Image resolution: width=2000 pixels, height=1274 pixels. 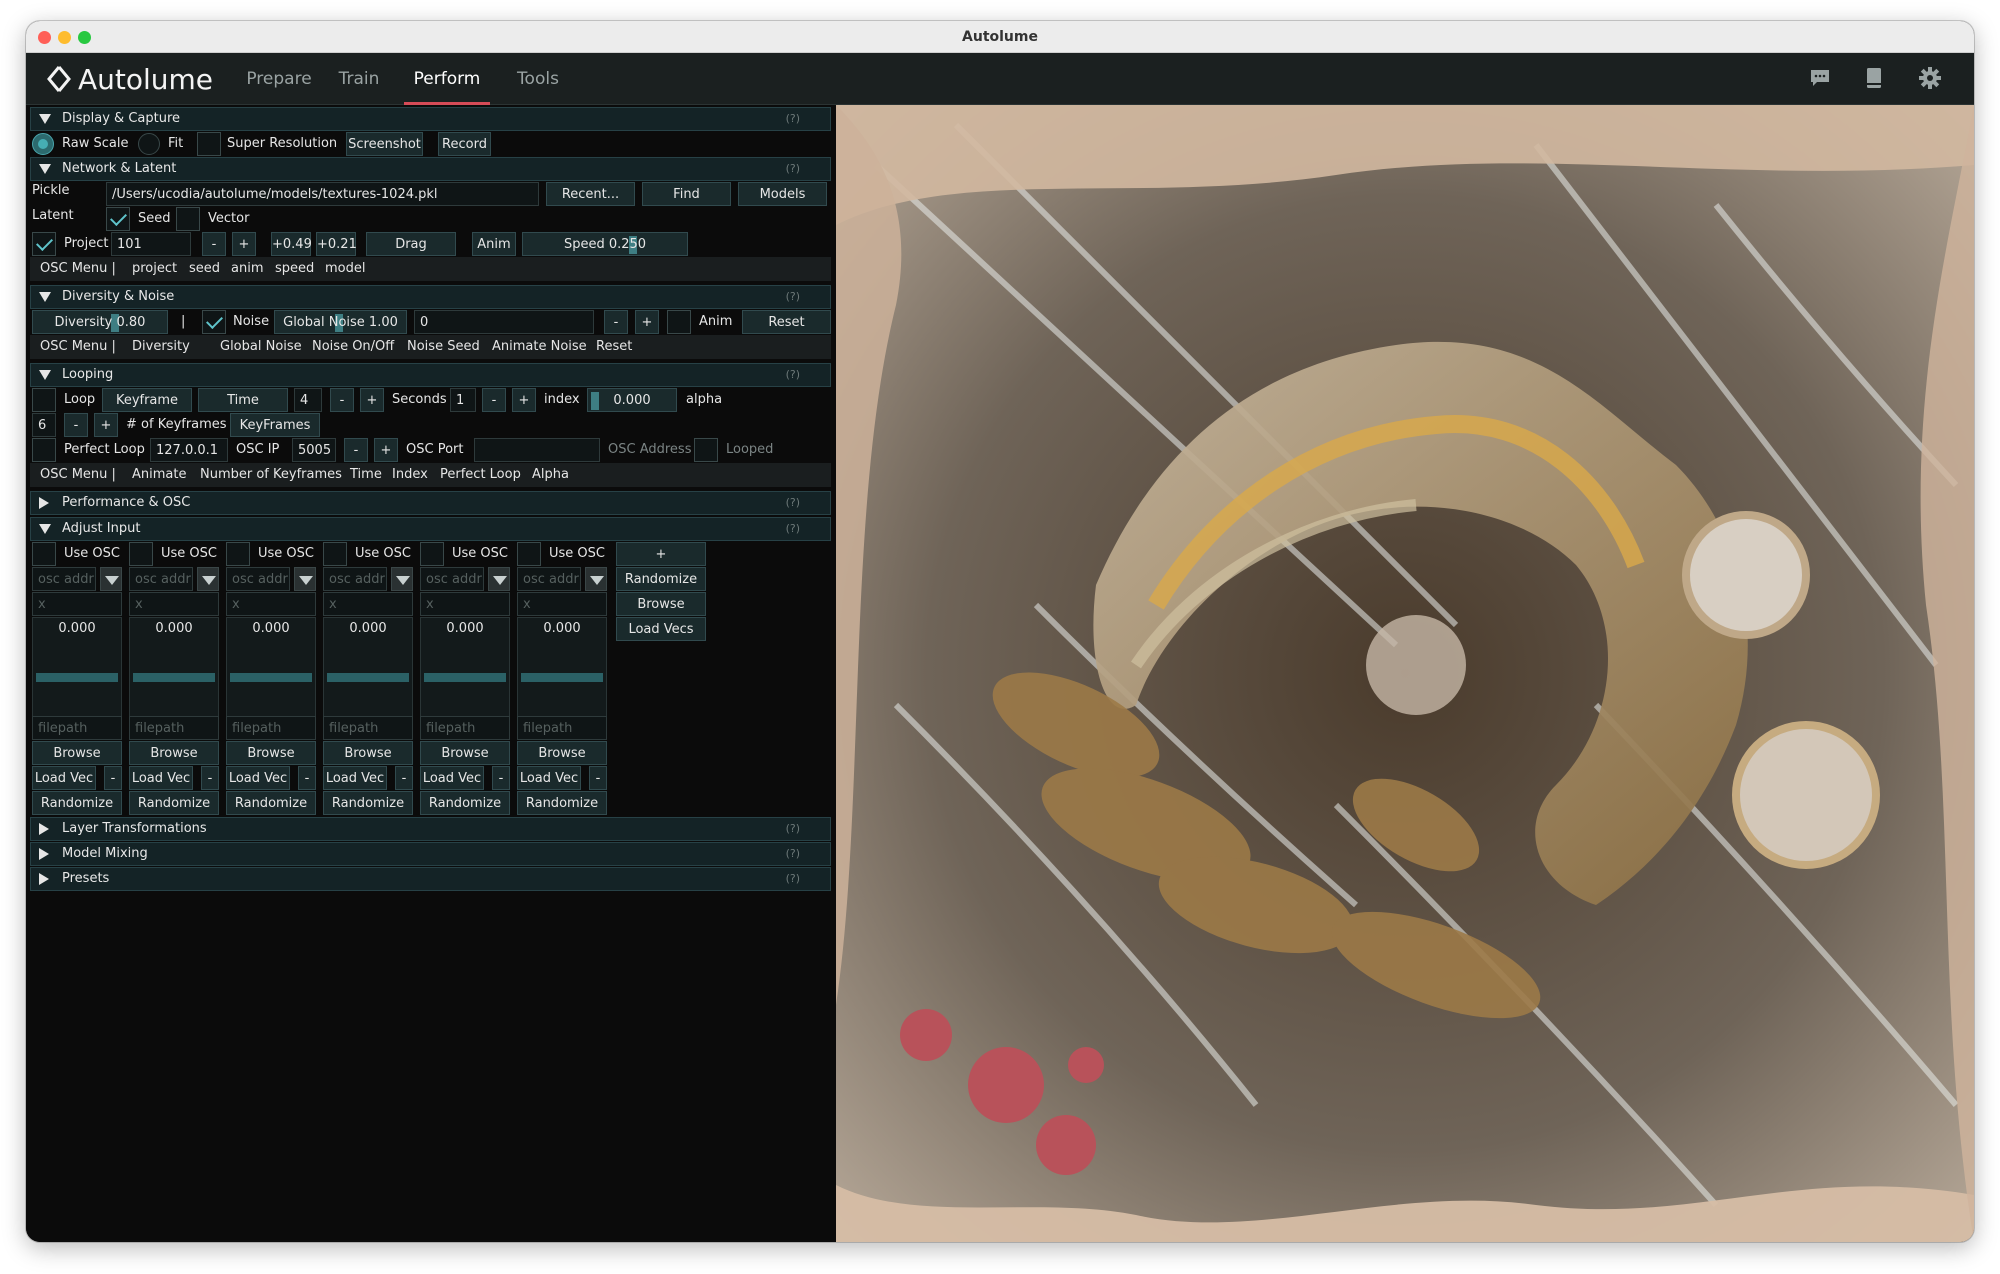 I want to click on osc-addr-input-5: osc addr, so click(x=452, y=579).